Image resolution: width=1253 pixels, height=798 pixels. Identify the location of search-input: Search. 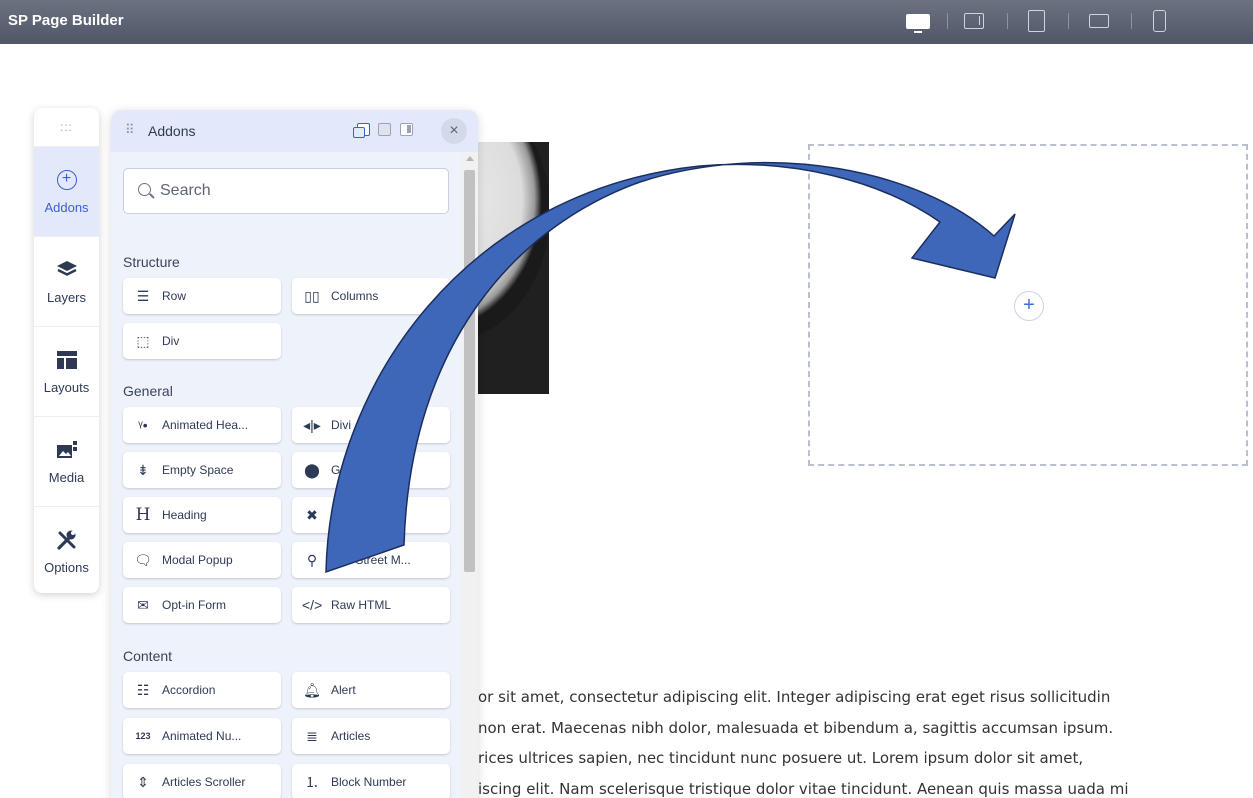
(286, 191).